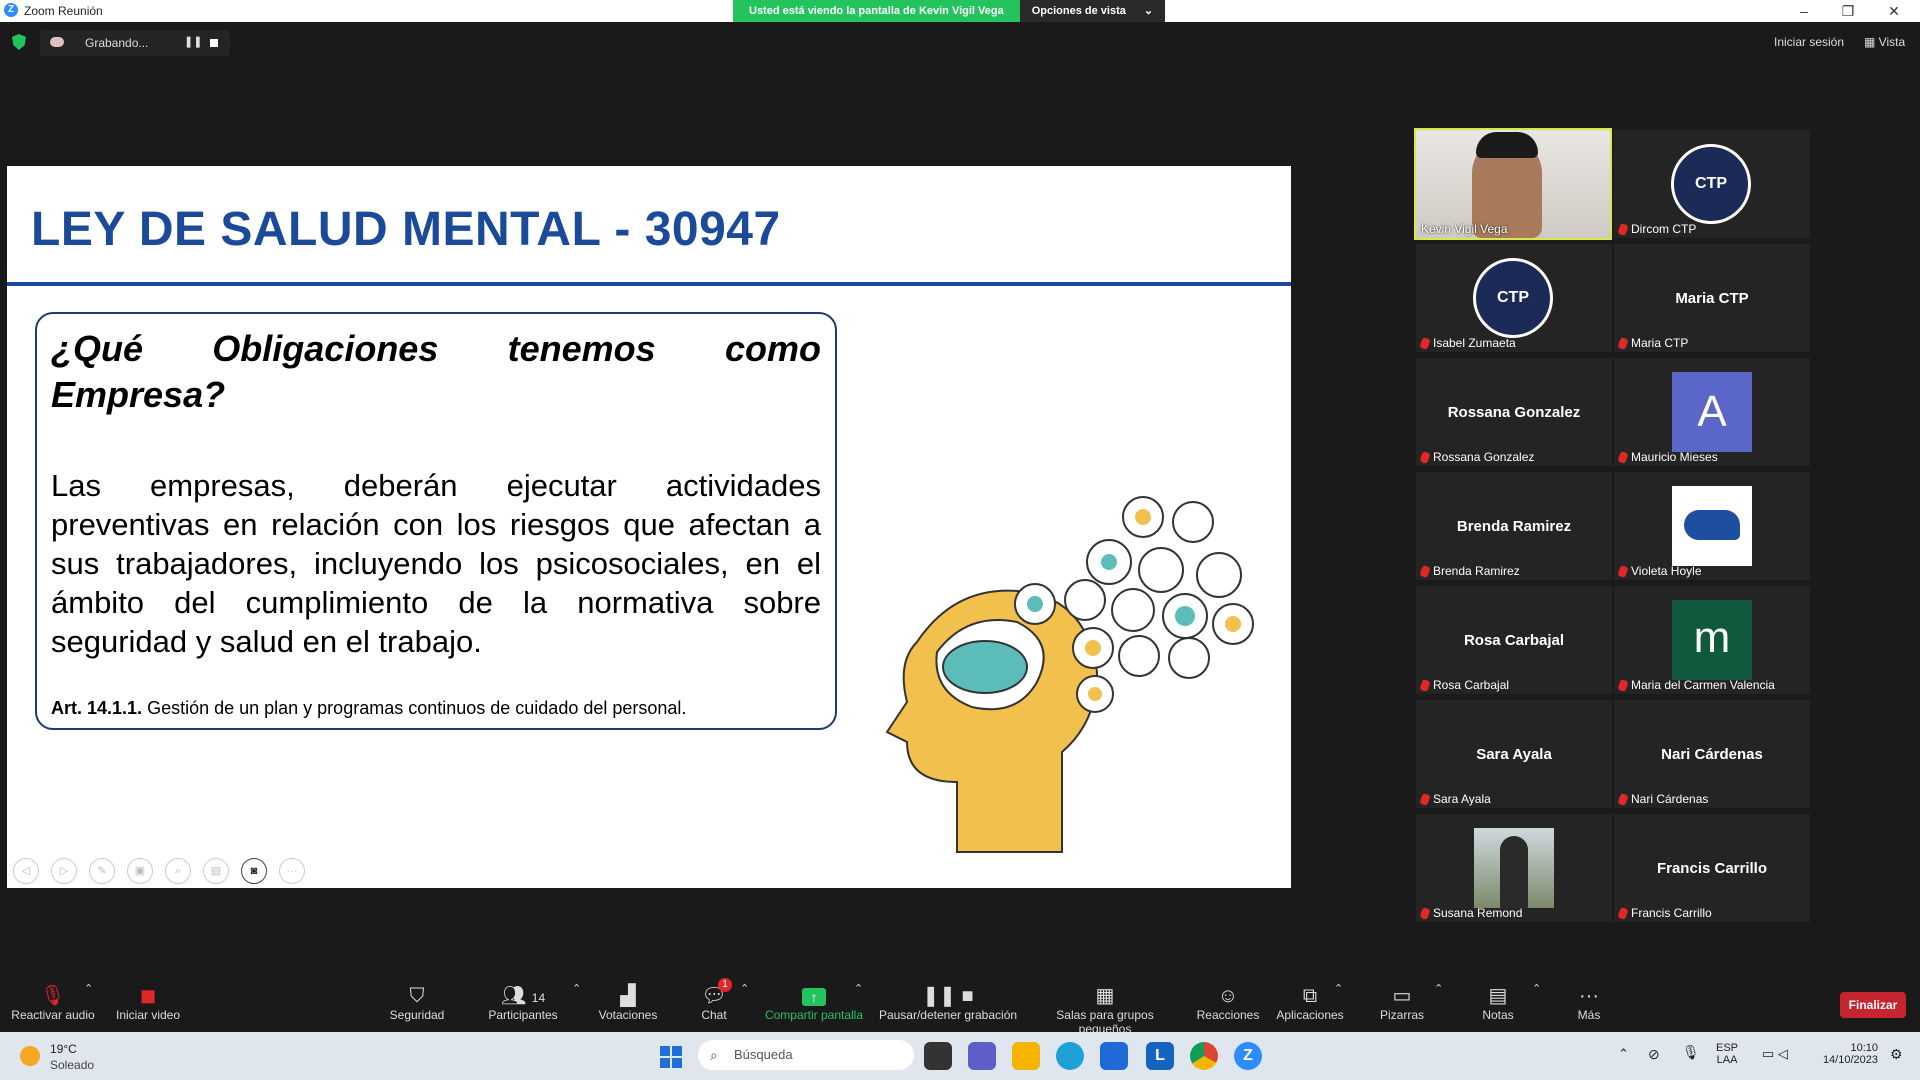  I want to click on participant-tile-mauricio: A Mauricio Mieses, so click(1712, 412).